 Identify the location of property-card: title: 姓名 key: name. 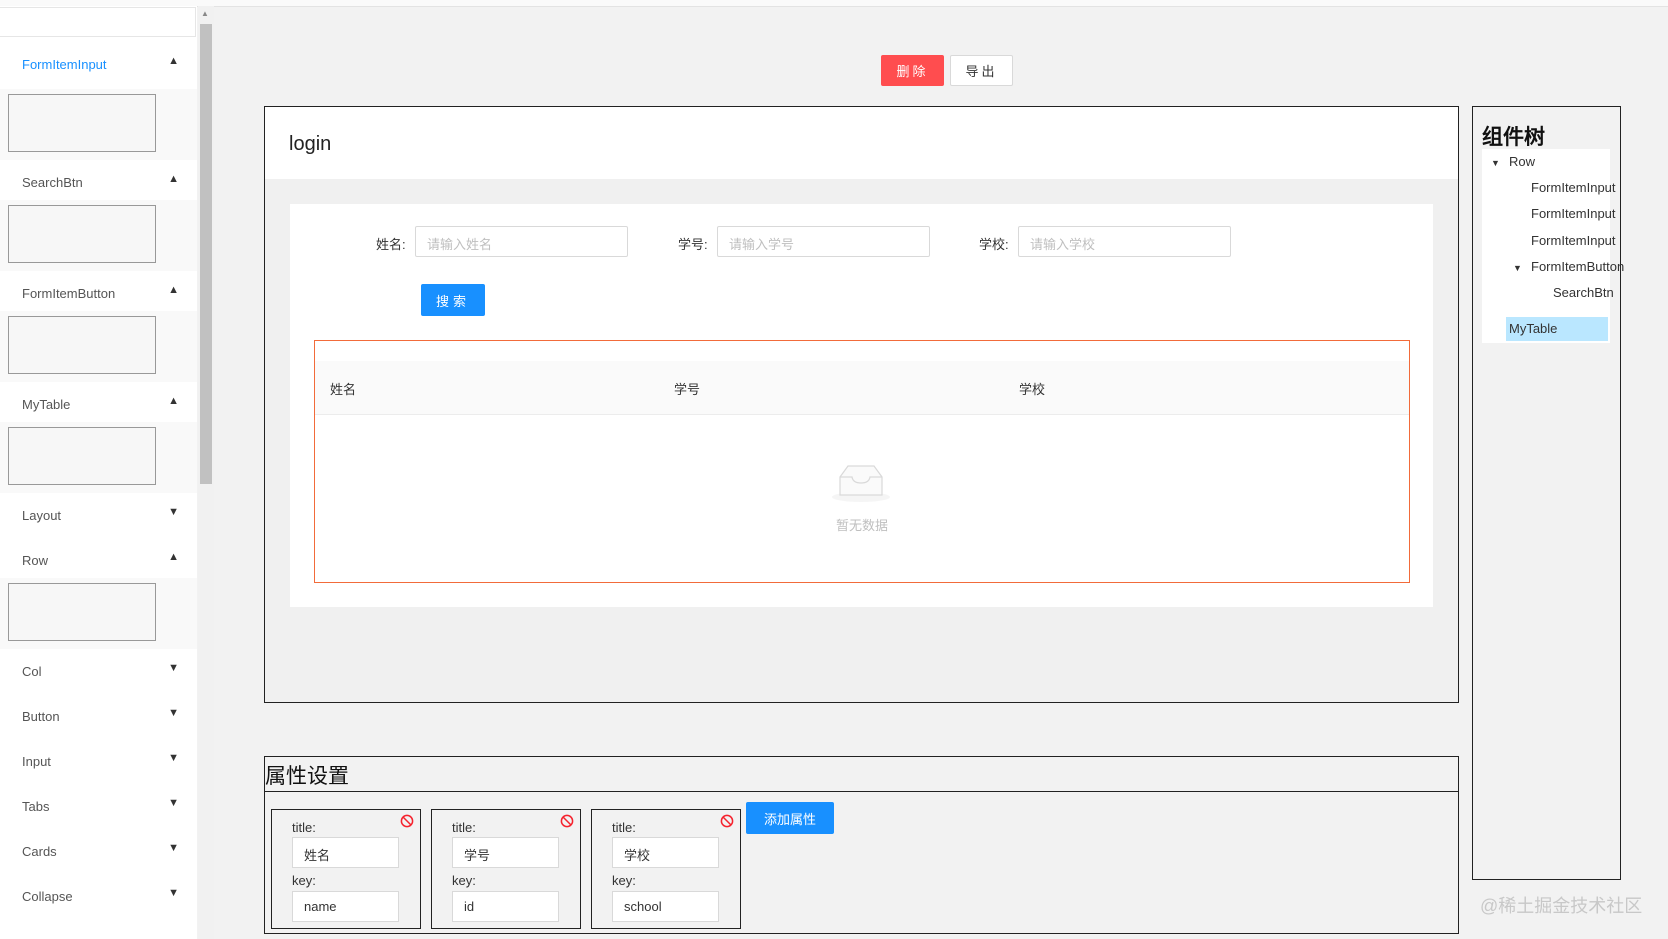
(346, 869).